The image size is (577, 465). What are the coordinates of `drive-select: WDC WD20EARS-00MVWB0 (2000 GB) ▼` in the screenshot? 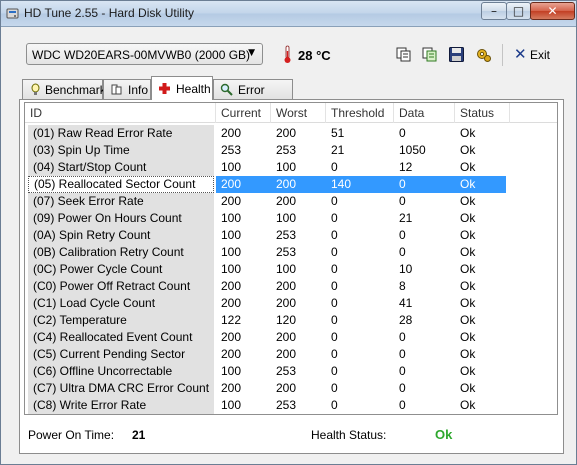 It's located at (144, 54).